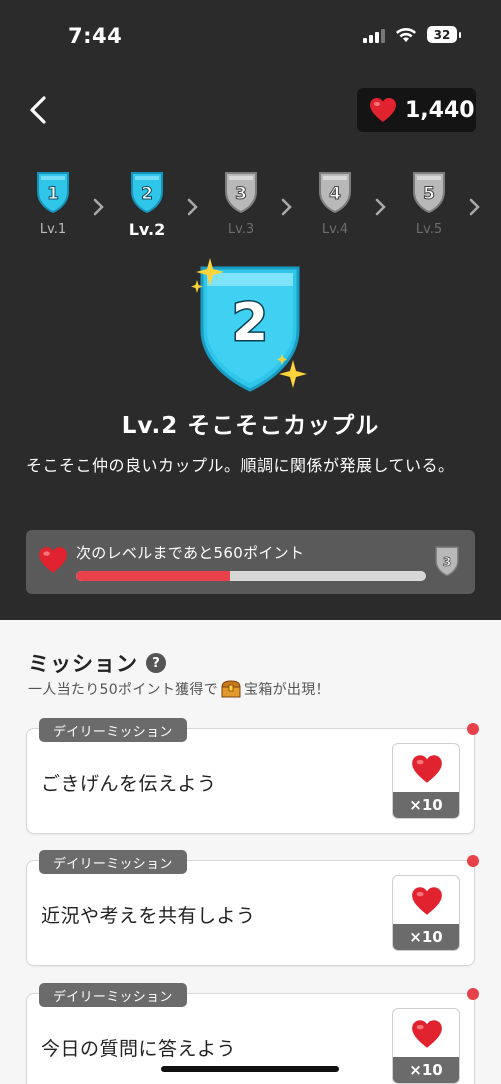 The image size is (501, 1084). What do you see at coordinates (250, 1069) in the screenshot?
I see `home-indicator` at bounding box center [250, 1069].